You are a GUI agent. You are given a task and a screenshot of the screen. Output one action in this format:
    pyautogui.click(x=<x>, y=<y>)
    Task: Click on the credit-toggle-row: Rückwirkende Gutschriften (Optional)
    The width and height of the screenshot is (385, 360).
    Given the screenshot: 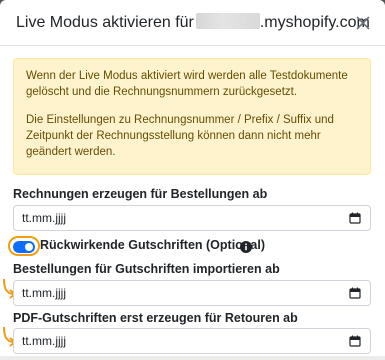 What is the action you would take?
    pyautogui.click(x=188, y=248)
    